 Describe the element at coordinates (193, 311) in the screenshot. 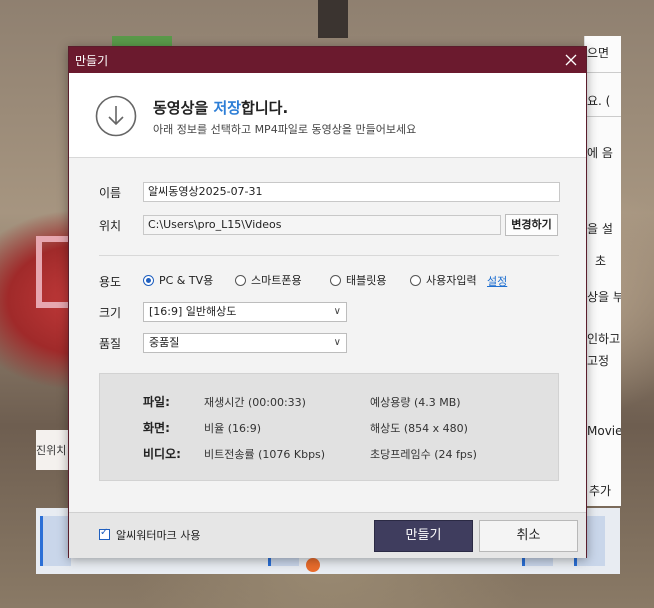

I see `size-select-value: [16:9] 일반해상도` at that location.